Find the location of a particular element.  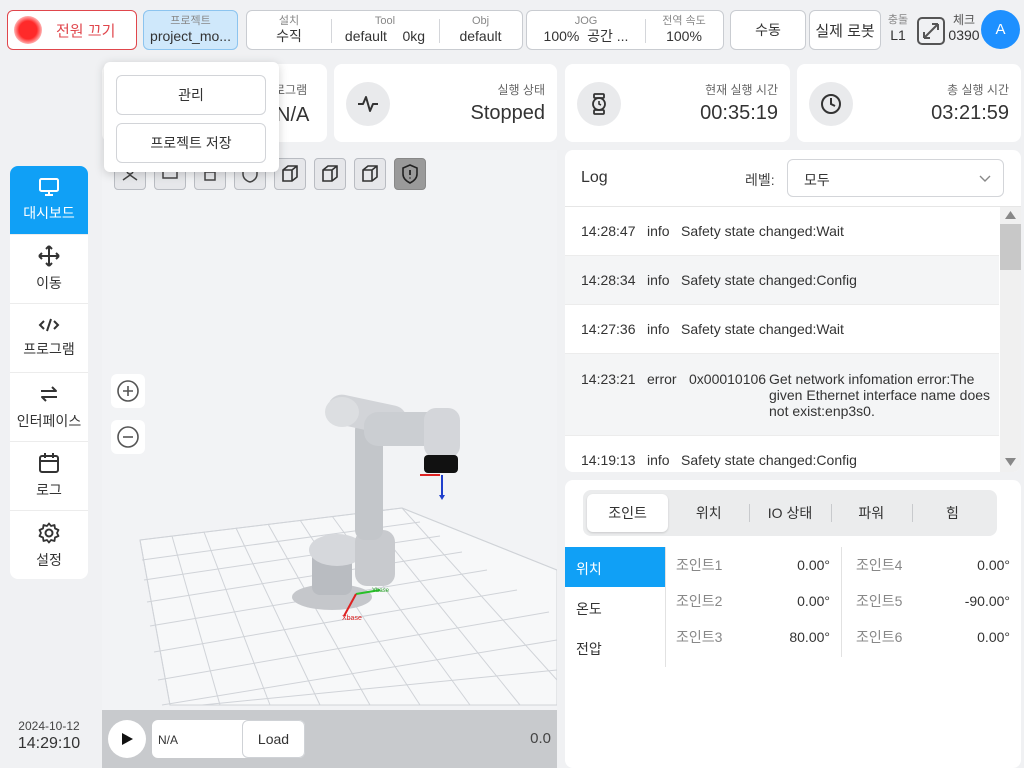

cube-right-icon is located at coordinates (330, 173).